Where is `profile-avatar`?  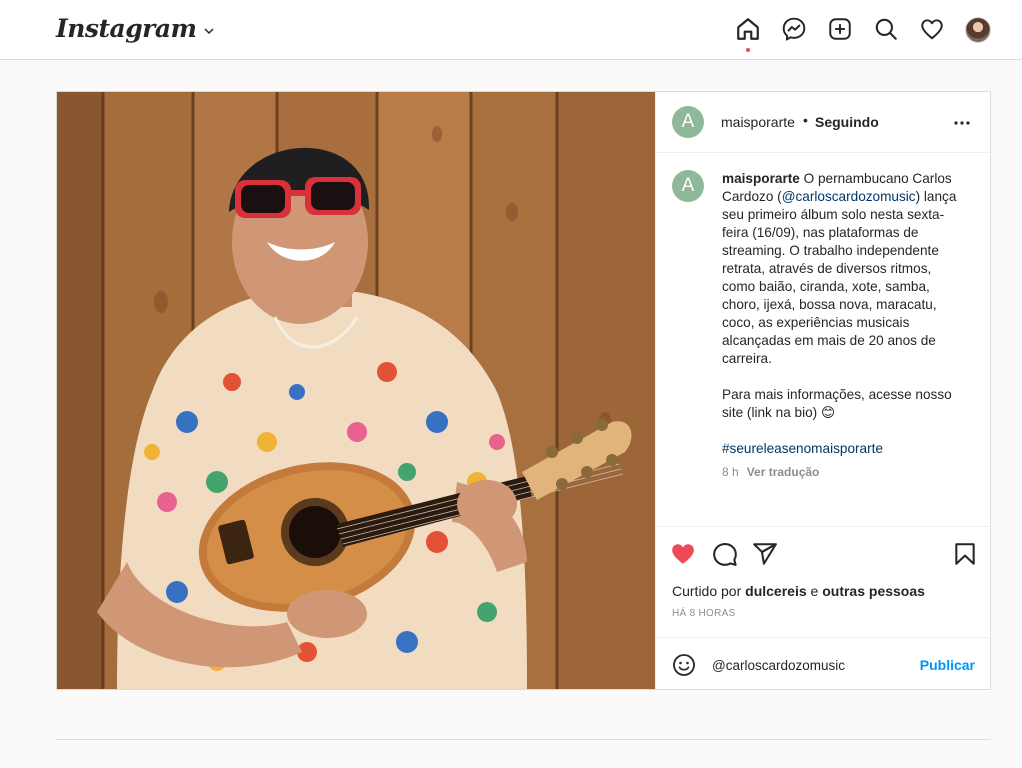 profile-avatar is located at coordinates (979, 30).